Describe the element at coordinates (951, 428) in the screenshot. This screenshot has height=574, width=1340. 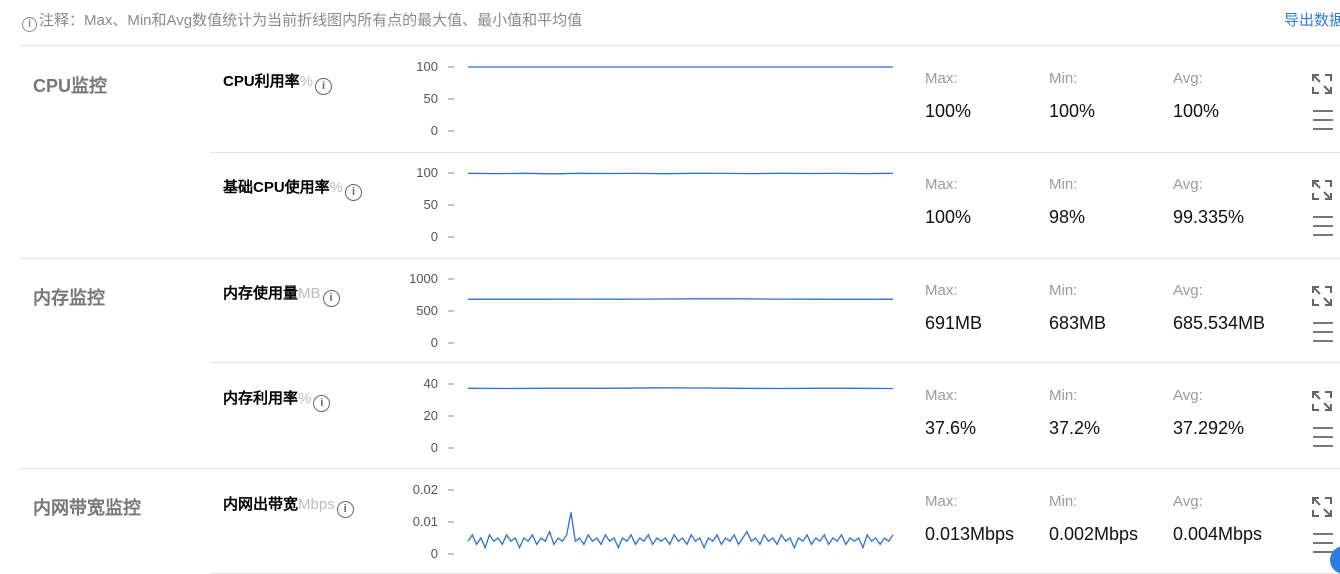
I see `max-value: 37.6%` at that location.